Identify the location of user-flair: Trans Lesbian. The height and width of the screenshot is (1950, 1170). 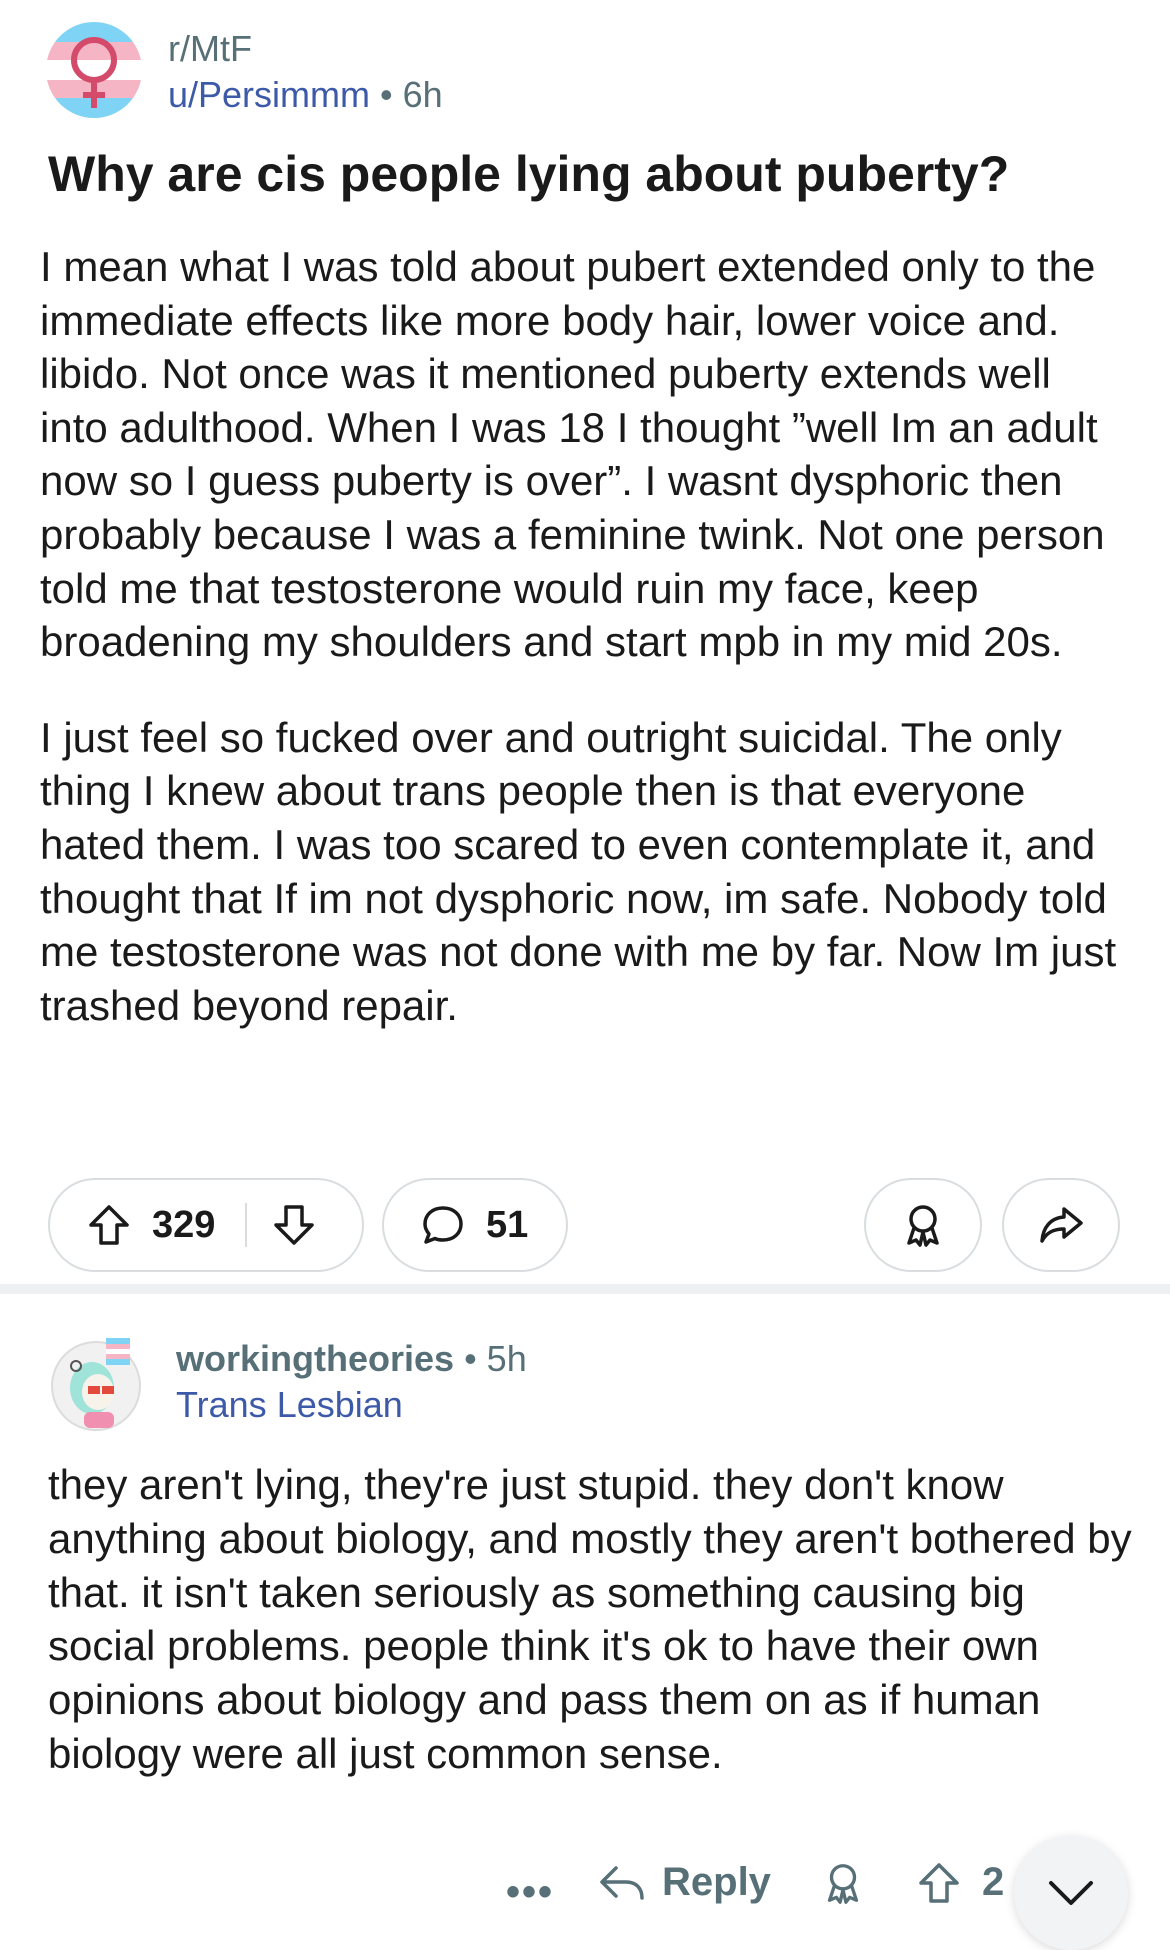
(289, 1404).